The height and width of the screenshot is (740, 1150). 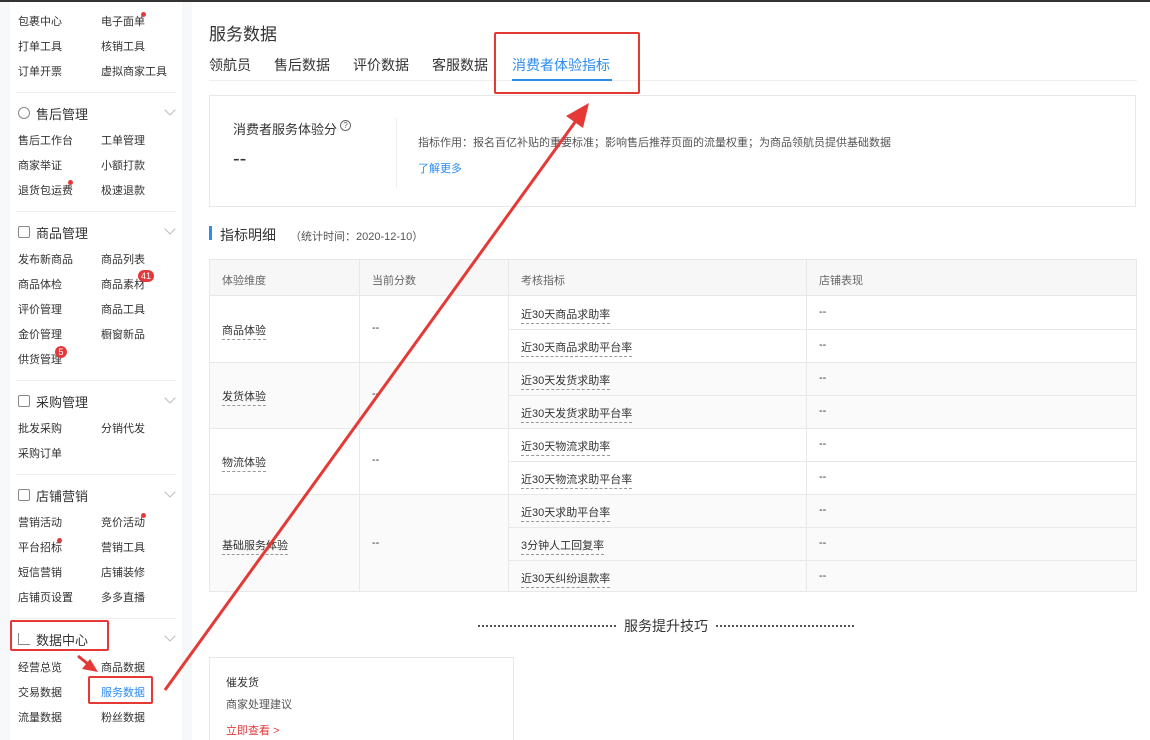 What do you see at coordinates (242, 683) in the screenshot?
I see `tip-card-title: 催发货` at bounding box center [242, 683].